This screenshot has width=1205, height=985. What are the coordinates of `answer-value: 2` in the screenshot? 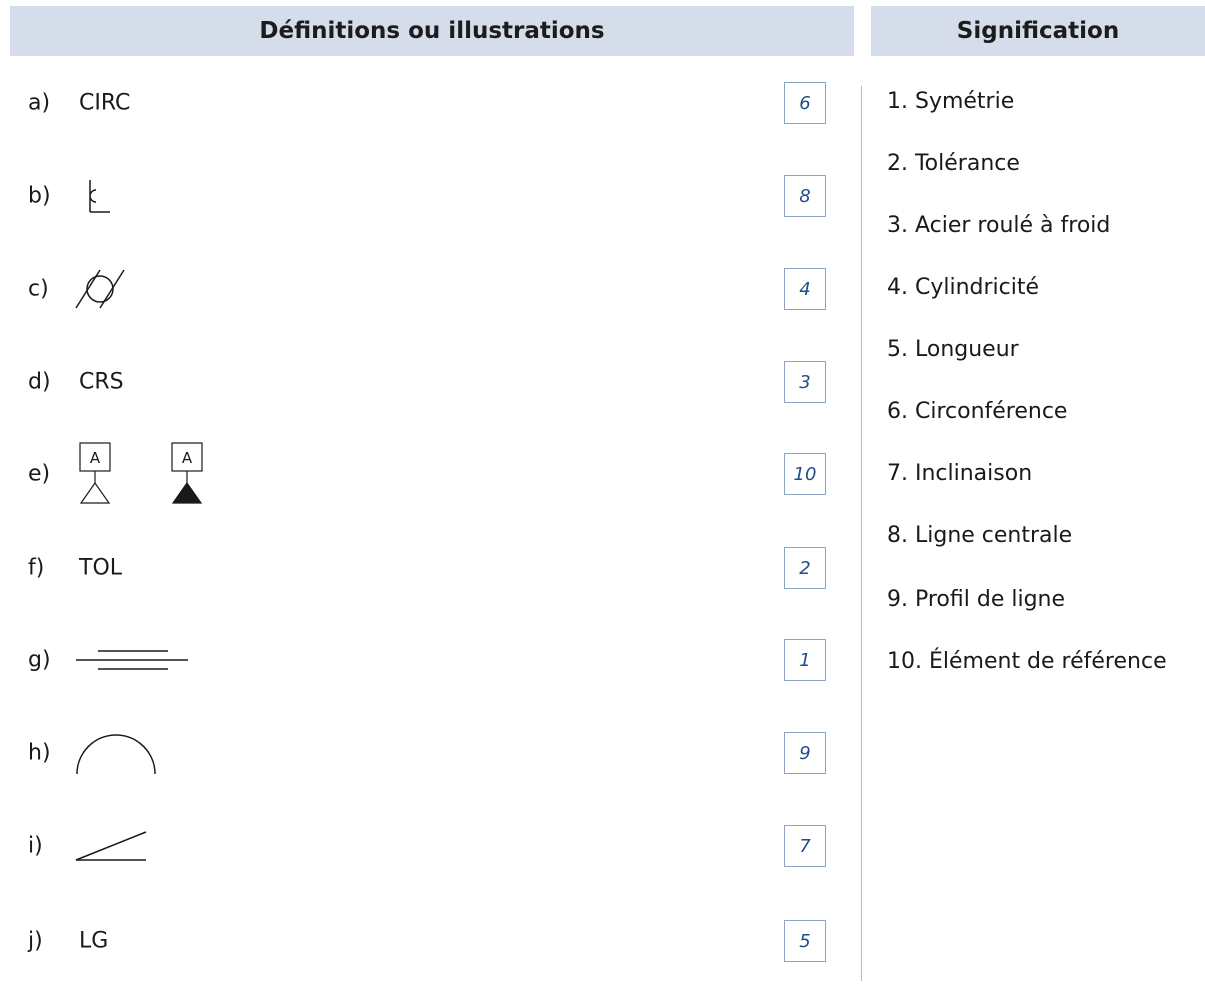 It's located at (805, 568).